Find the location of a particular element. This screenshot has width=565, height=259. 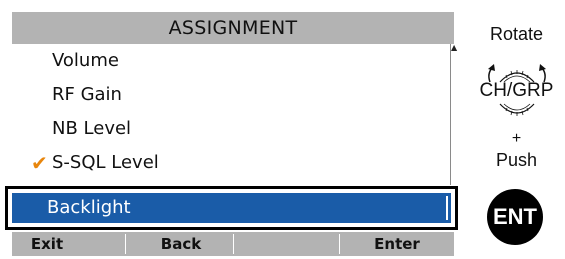

menu-item-rf-gain: RF Gain is located at coordinates (231, 95).